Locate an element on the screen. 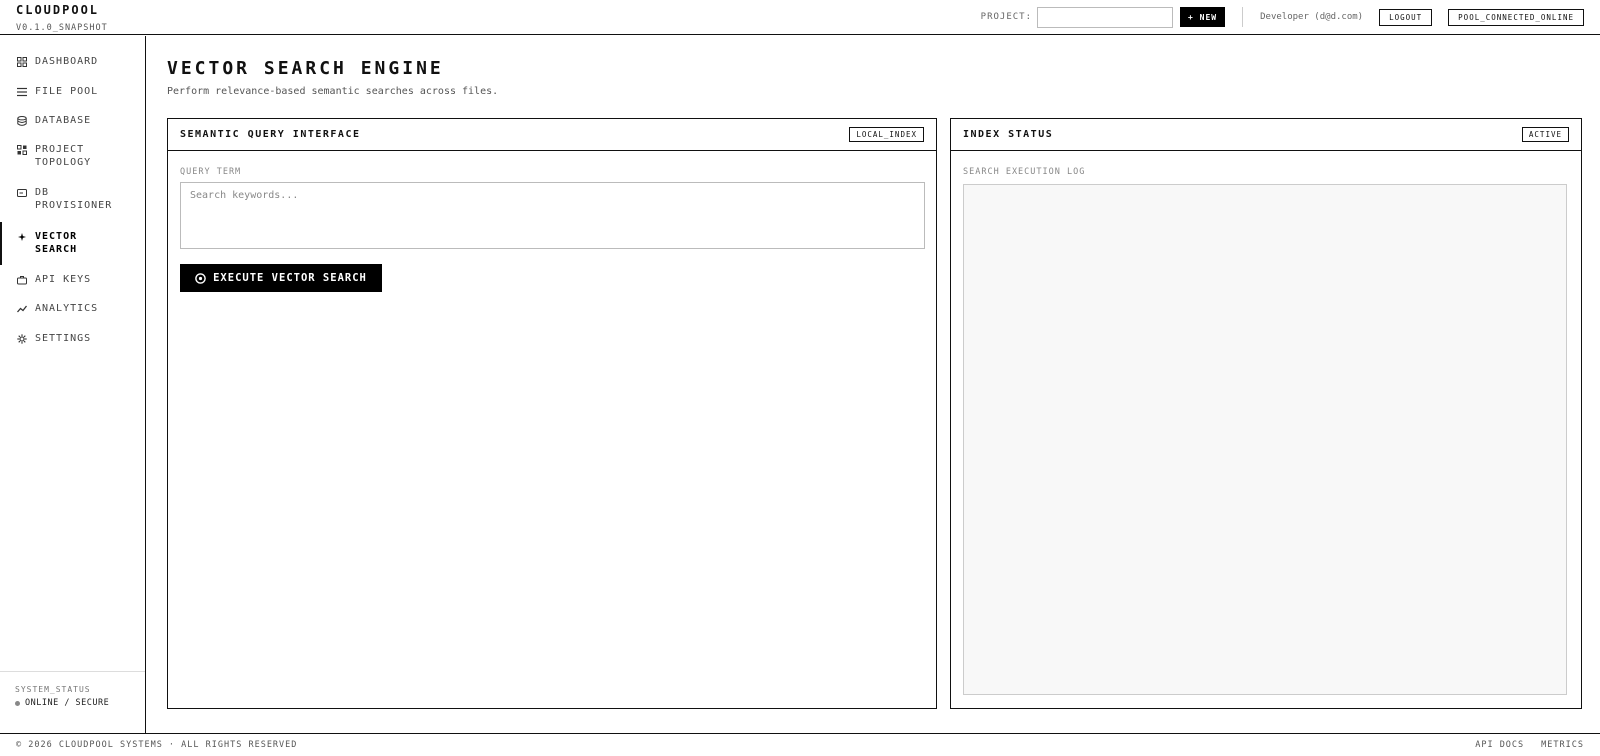  sidebar-item-label: DASHBOARD is located at coordinates (67, 61).